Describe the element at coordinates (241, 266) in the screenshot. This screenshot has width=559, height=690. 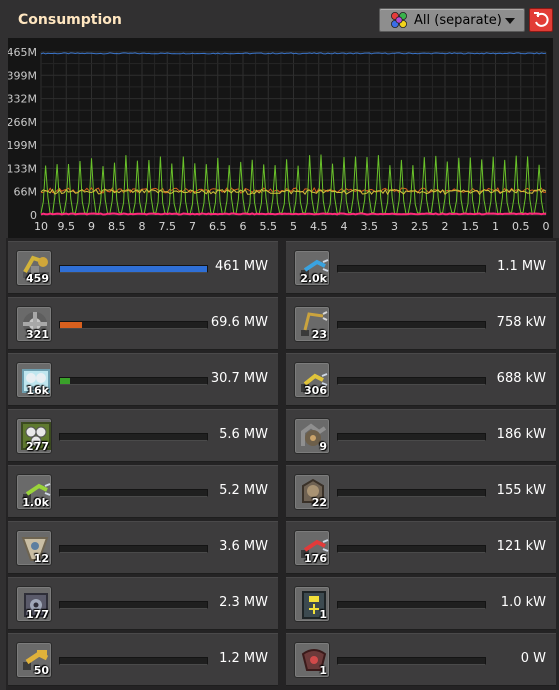
I see `consumption-value: 461 MW` at that location.